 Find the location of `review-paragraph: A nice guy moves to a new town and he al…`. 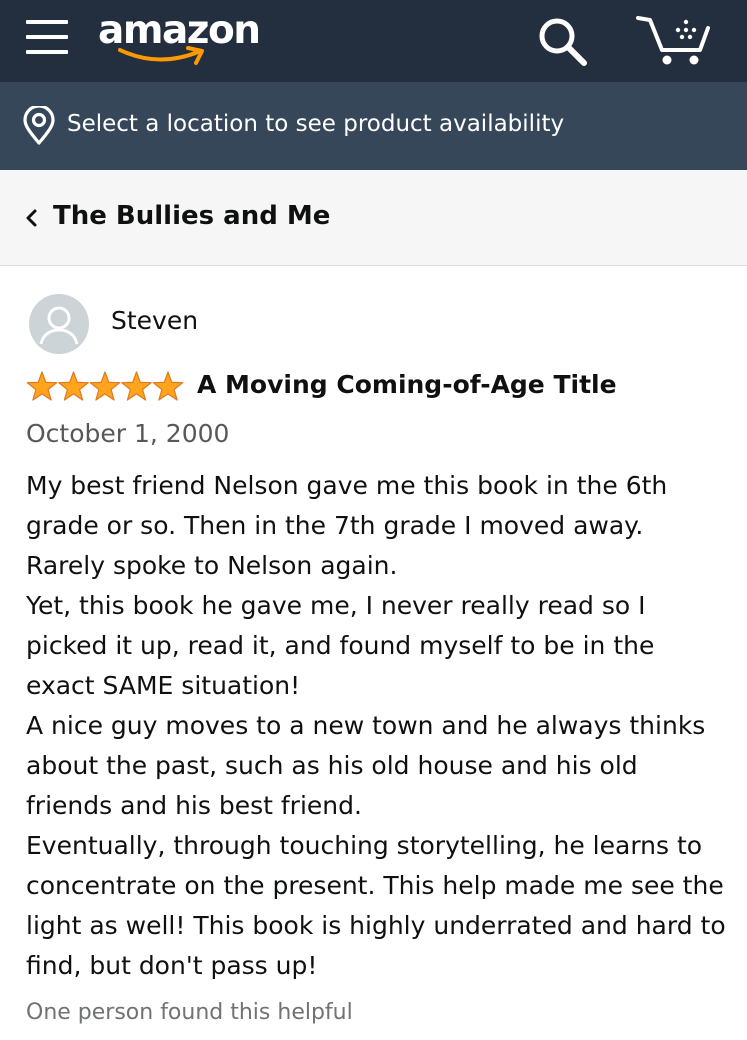

review-paragraph: A nice guy moves to a new town and he al… is located at coordinates (366, 765).